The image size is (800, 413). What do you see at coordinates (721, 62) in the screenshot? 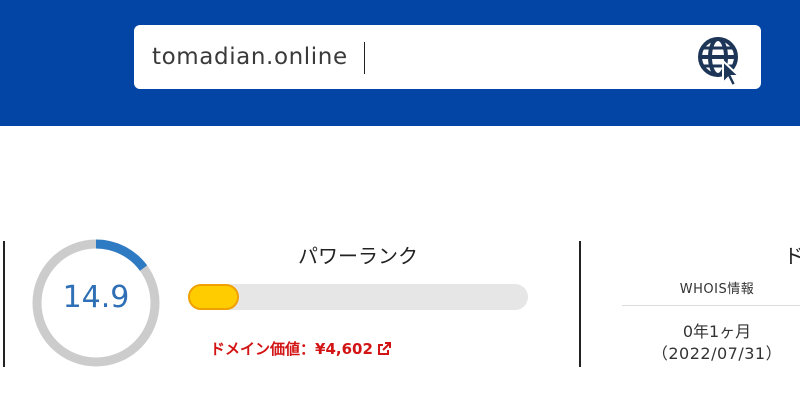
I see `globe-cursor-icon` at bounding box center [721, 62].